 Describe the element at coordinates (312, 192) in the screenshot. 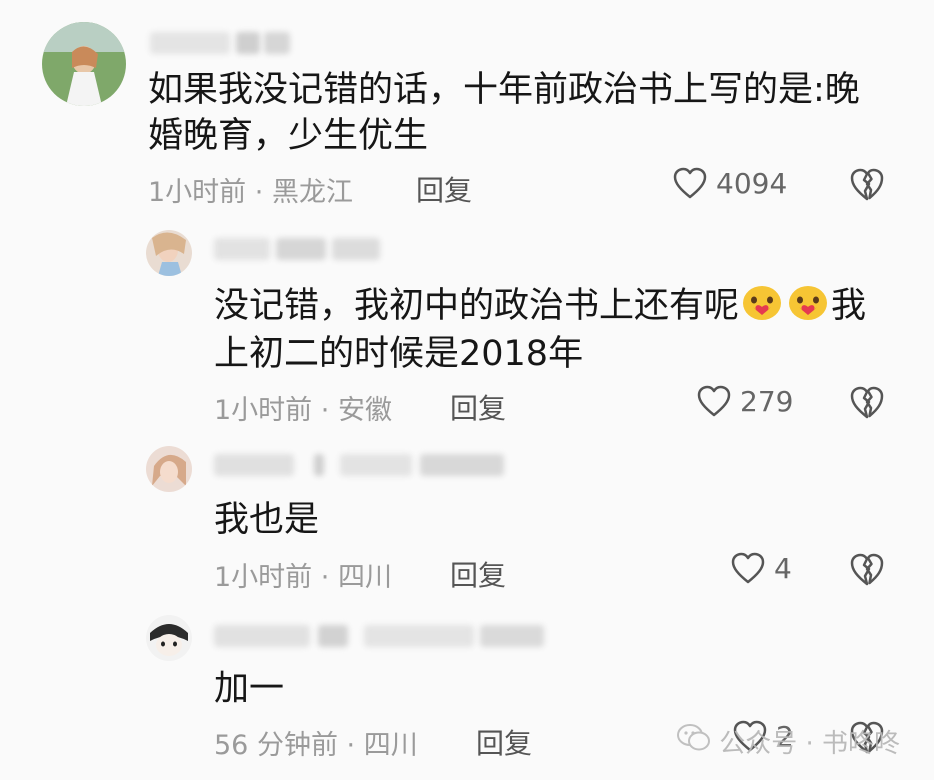

I see `location: 黑龙江` at that location.